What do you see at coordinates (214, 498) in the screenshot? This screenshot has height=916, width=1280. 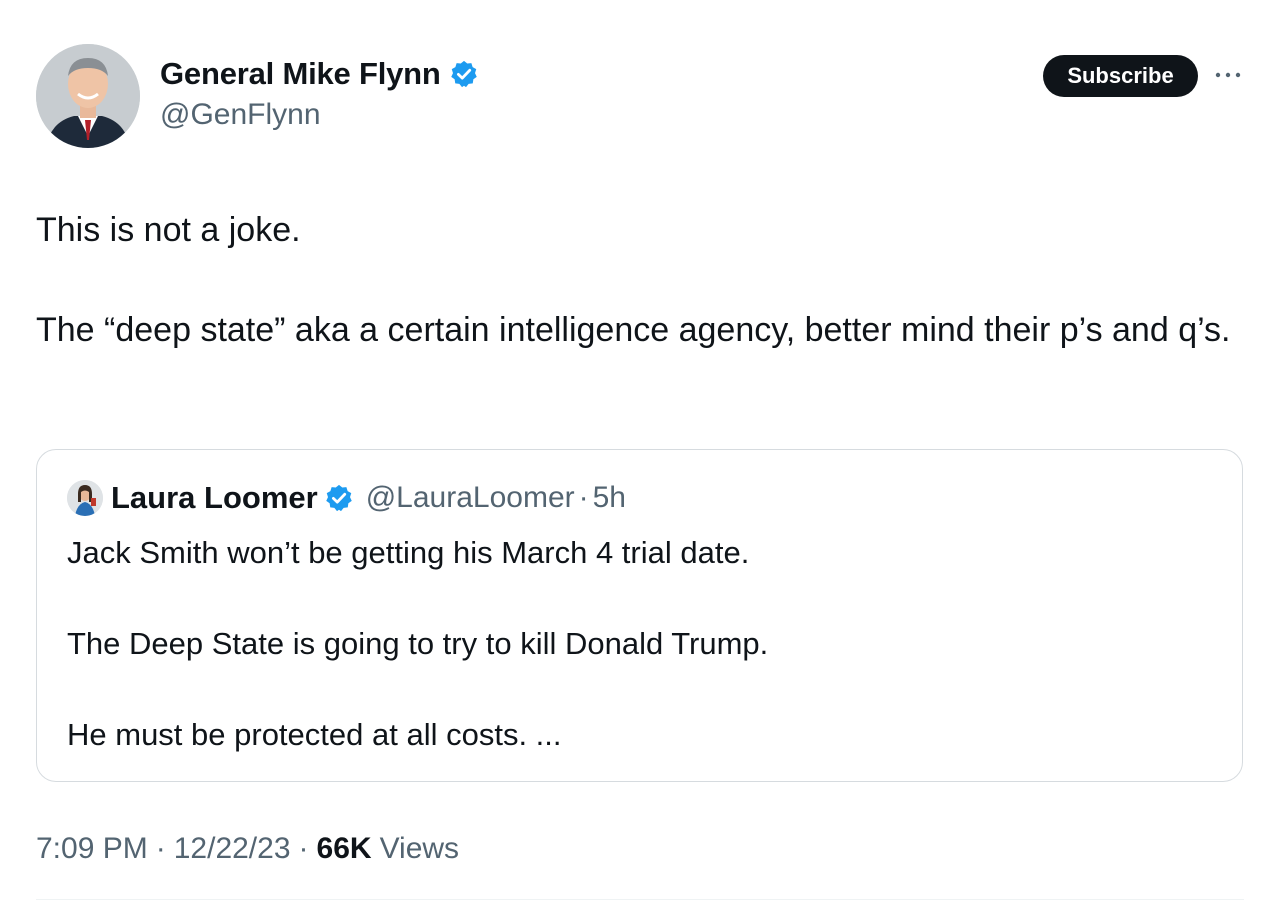 I see `quoted-author-name: Laura Loomer` at bounding box center [214, 498].